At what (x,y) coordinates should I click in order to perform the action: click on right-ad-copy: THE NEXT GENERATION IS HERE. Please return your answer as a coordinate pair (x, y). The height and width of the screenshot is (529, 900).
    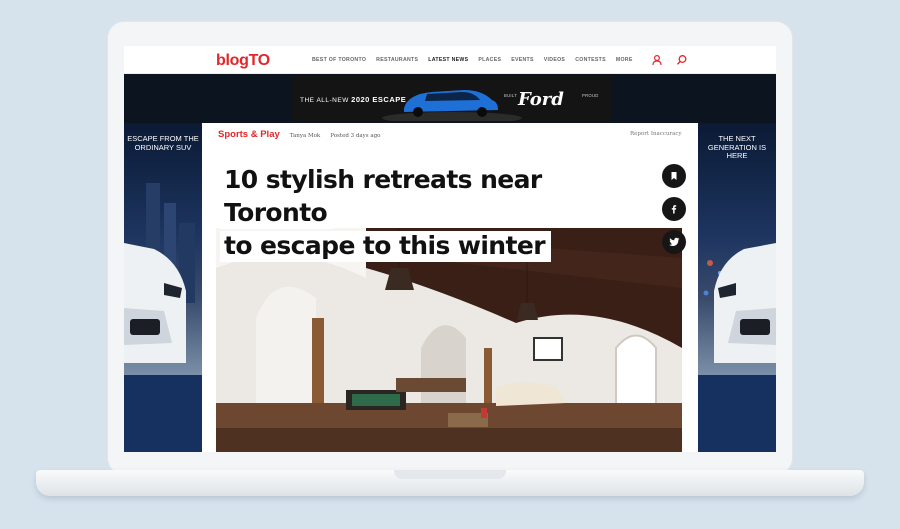
    Looking at the image, I should click on (737, 147).